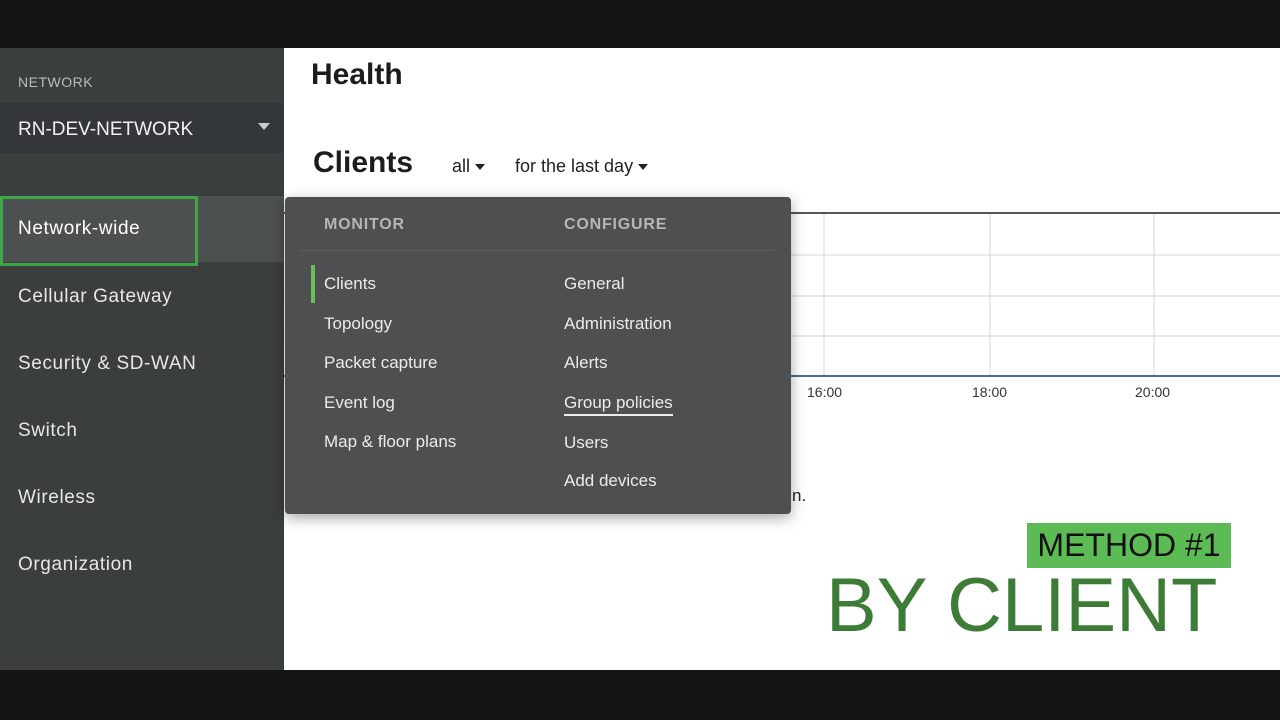 The image size is (1280, 720). I want to click on client-filter-value: all, so click(461, 166).